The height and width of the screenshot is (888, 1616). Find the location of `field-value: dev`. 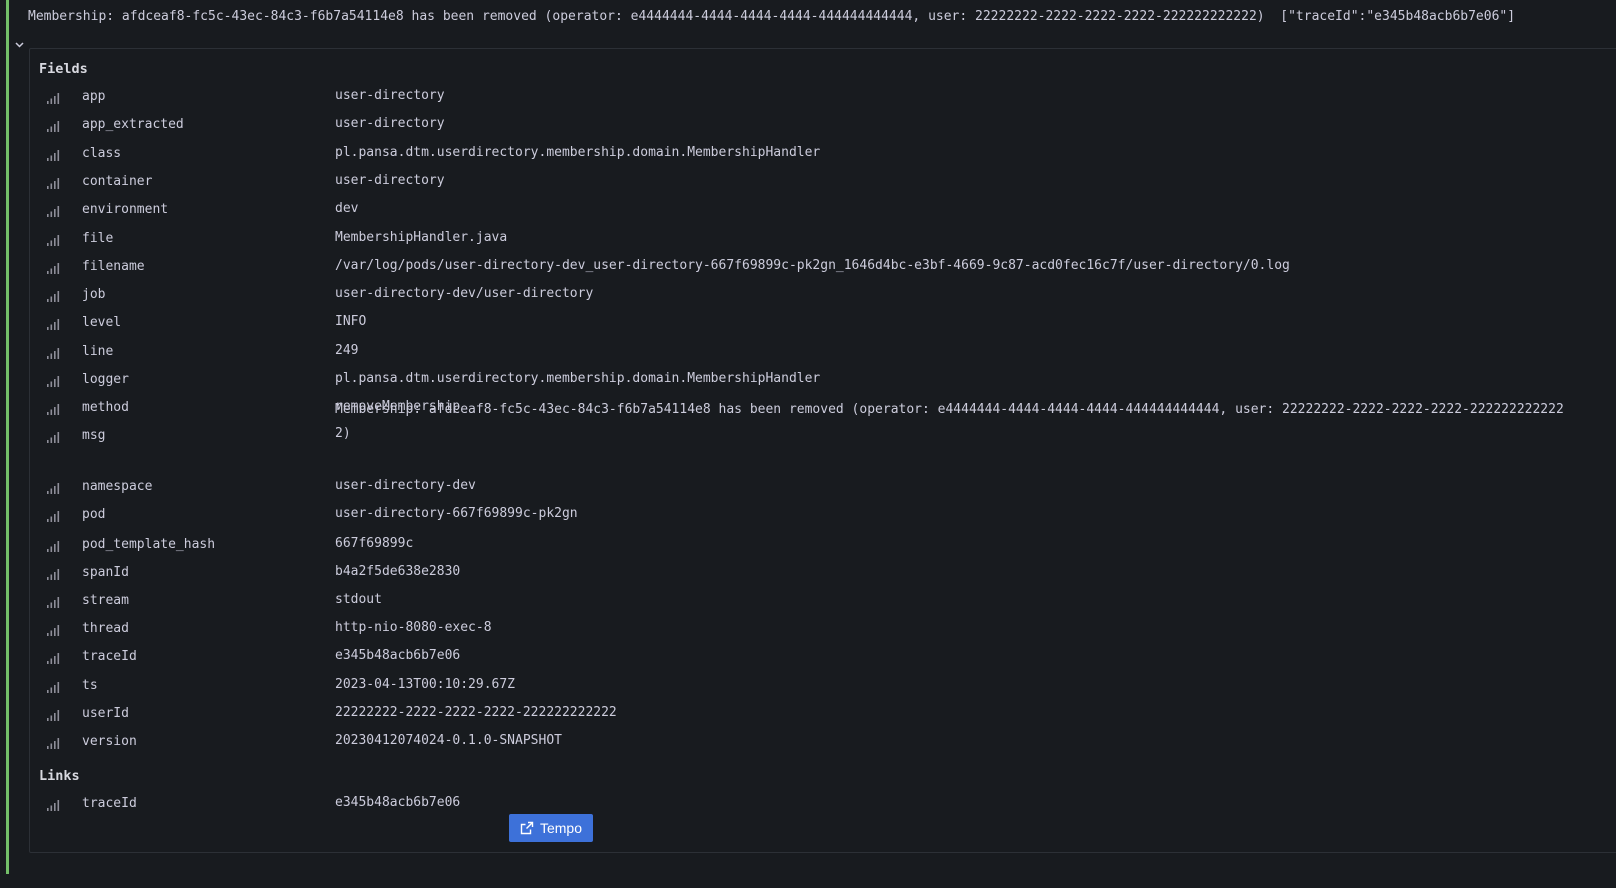

field-value: dev is located at coordinates (347, 208).